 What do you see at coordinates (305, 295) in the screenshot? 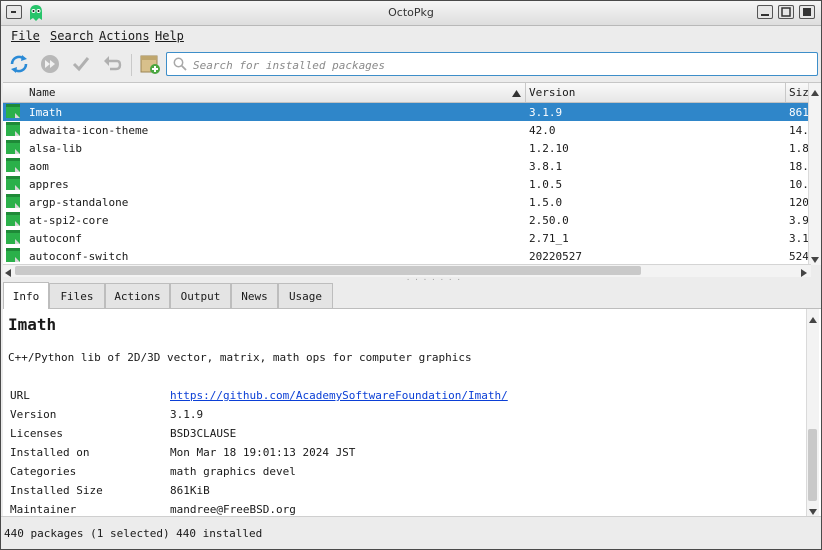
I see `tab-usage: Usage` at bounding box center [305, 295].